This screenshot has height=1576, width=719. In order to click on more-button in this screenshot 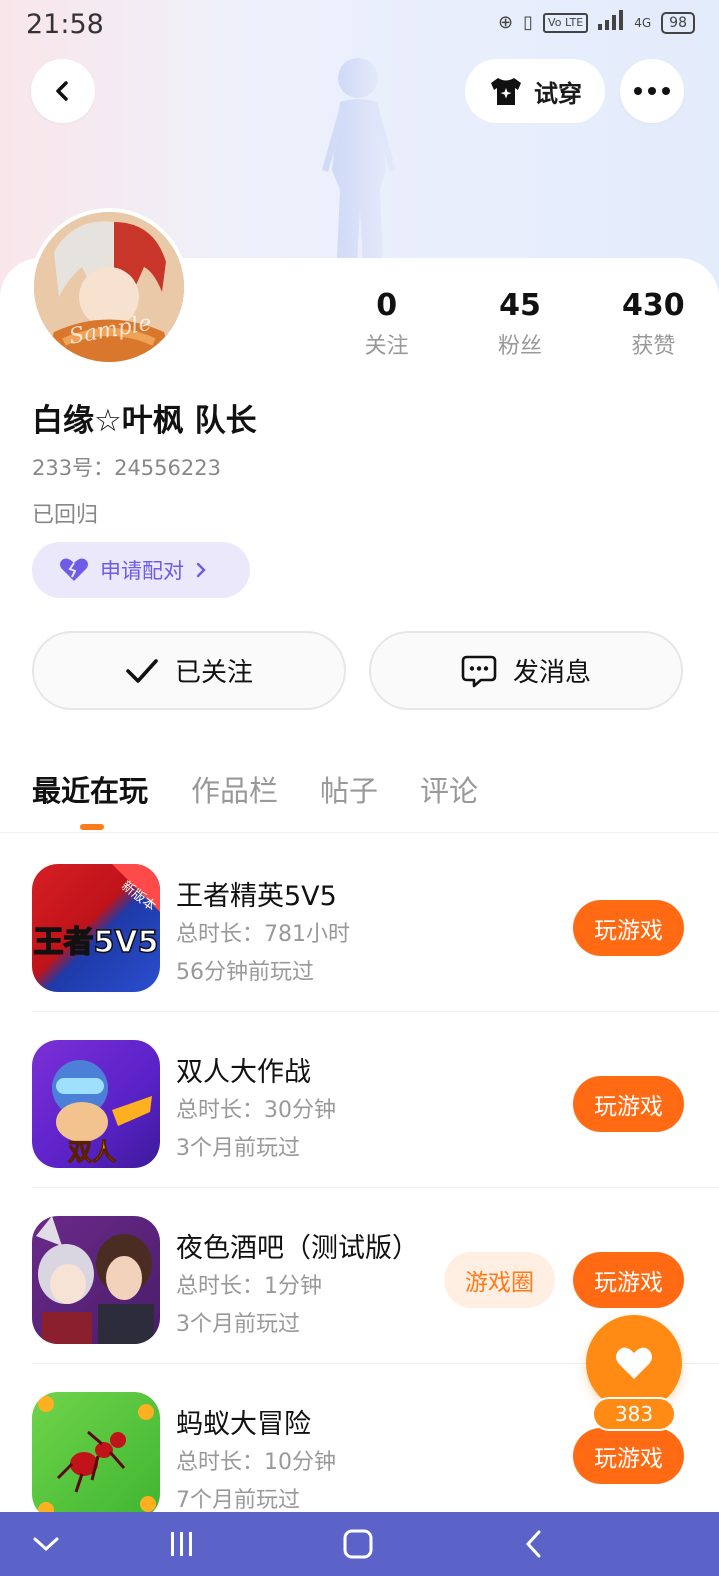, I will do `click(652, 91)`.